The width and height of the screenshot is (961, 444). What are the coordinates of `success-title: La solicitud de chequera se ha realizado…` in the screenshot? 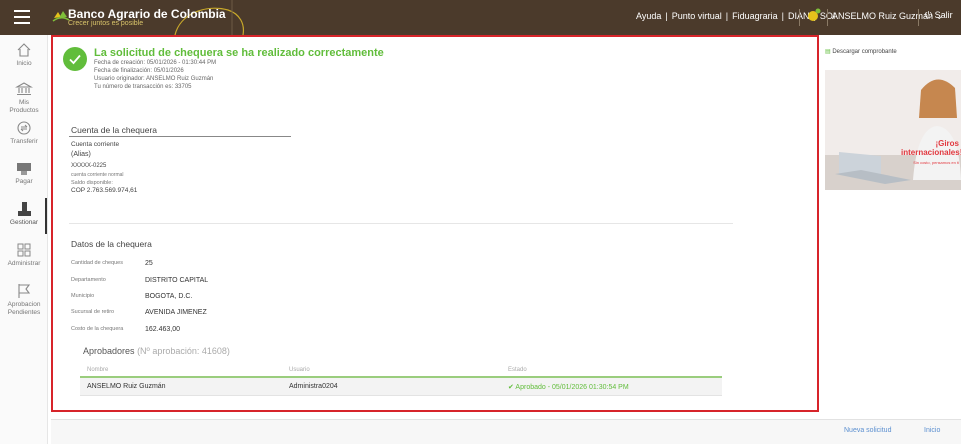 It's located at (239, 53).